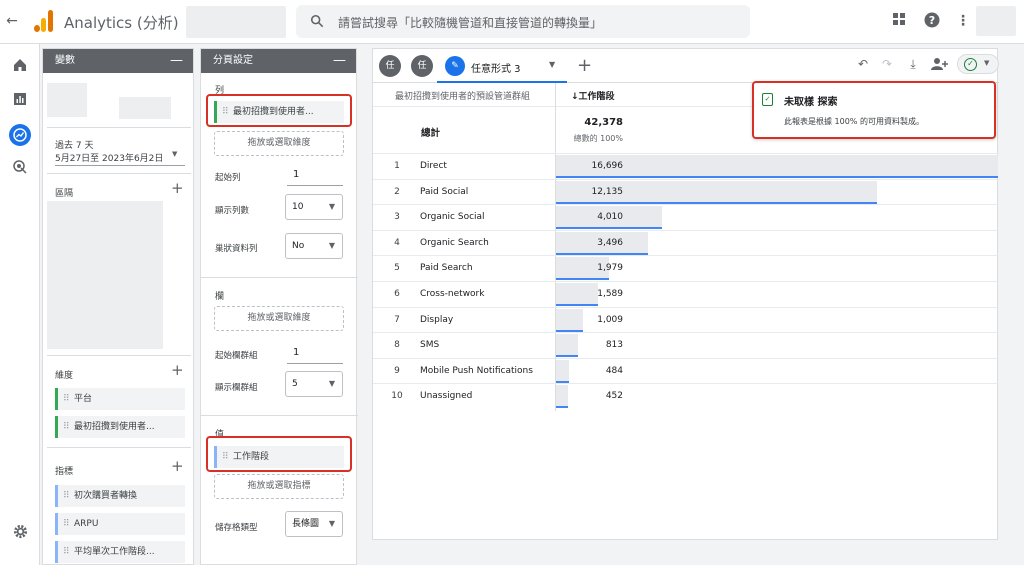 The image size is (1024, 565). Describe the element at coordinates (314, 207) in the screenshot. I see `show-rows-select: 10 ▼` at that location.